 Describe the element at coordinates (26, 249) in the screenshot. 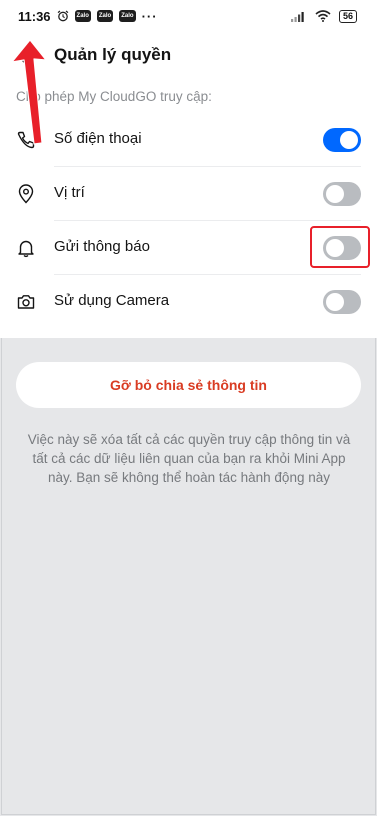

I see `bell-icon` at that location.